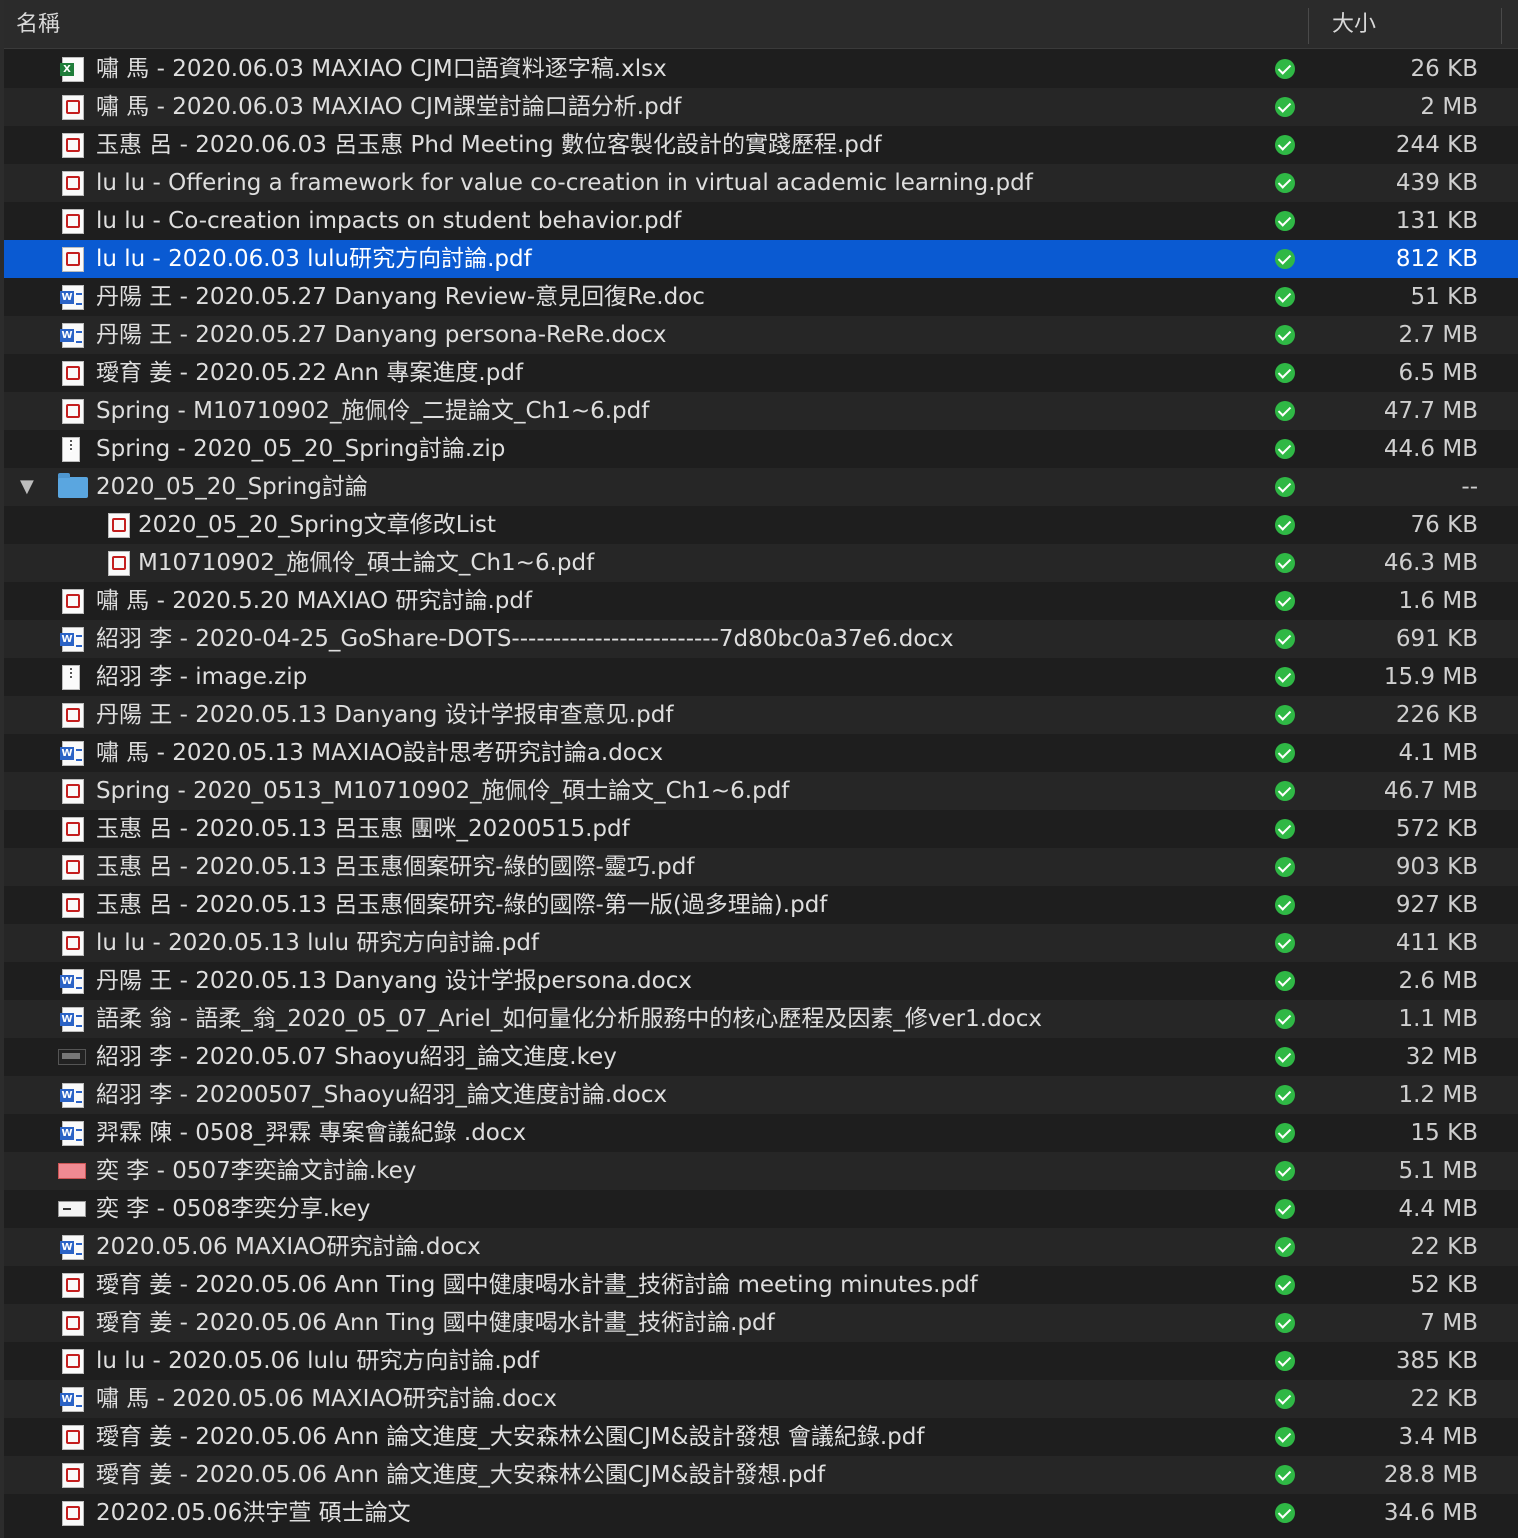  I want to click on file-size: 44.6 MB, so click(1430, 449).